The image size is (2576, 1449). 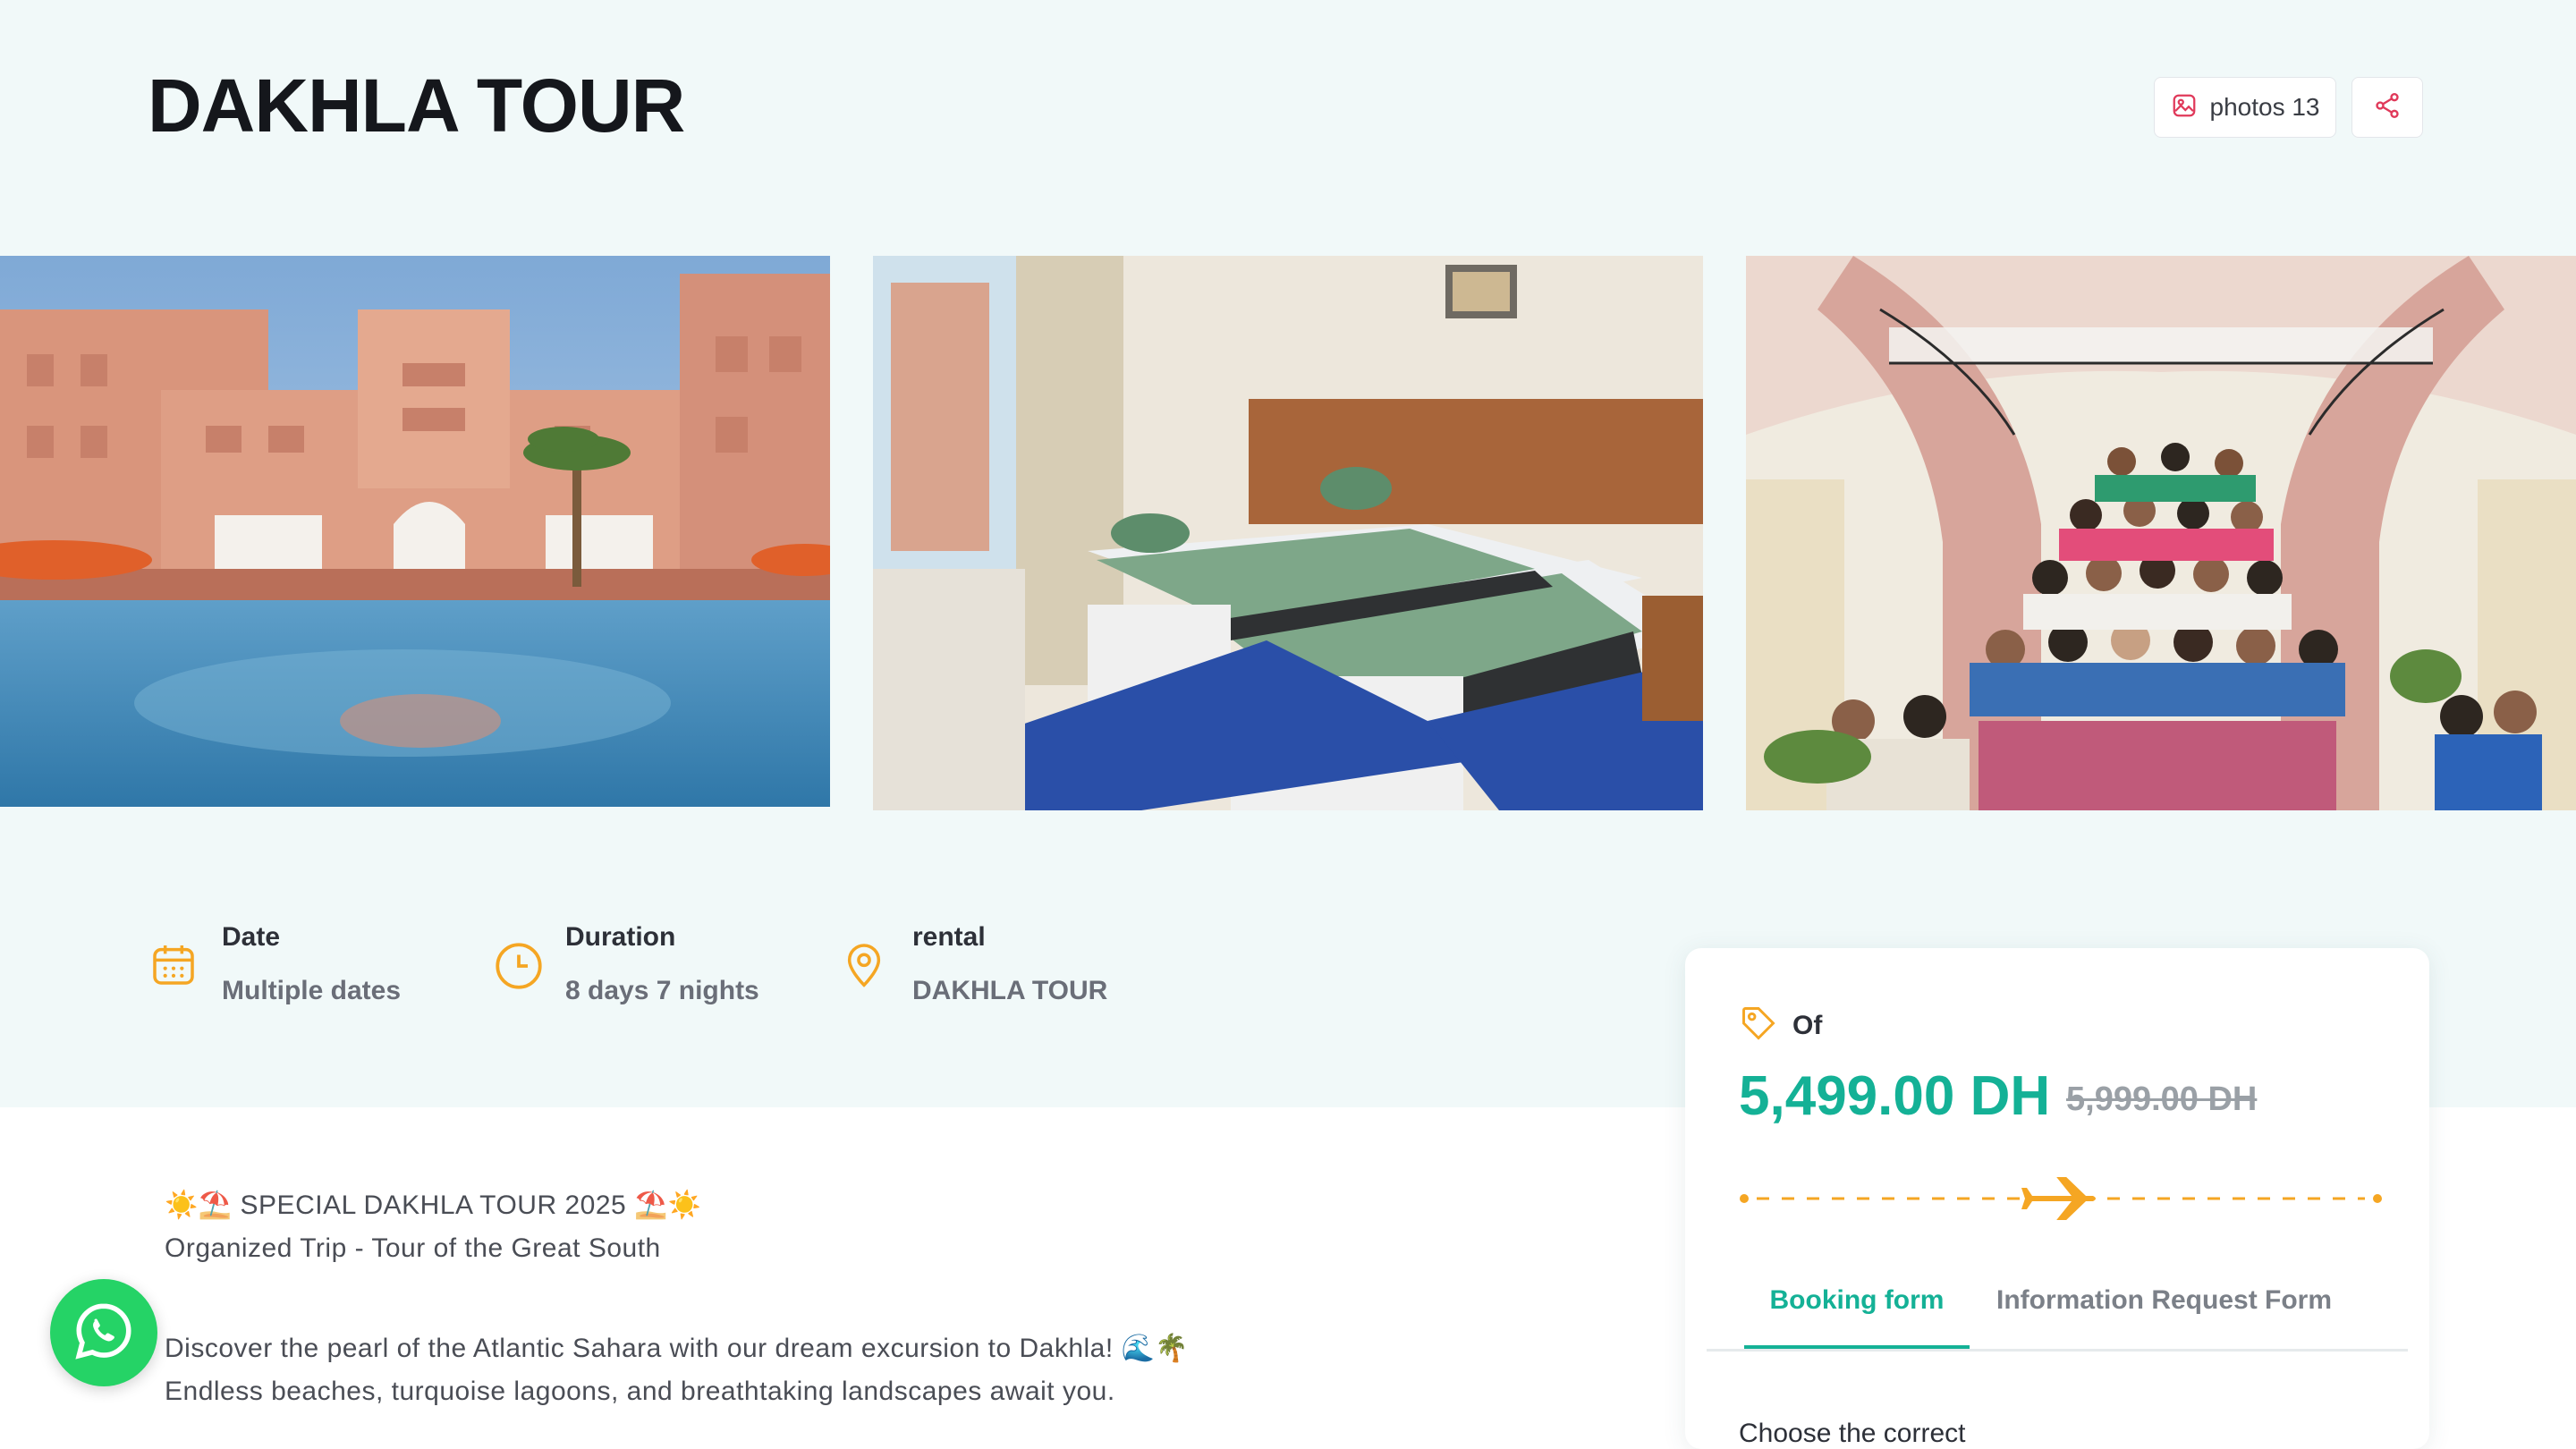 What do you see at coordinates (1807, 1025) in the screenshot?
I see `of-label: Of` at bounding box center [1807, 1025].